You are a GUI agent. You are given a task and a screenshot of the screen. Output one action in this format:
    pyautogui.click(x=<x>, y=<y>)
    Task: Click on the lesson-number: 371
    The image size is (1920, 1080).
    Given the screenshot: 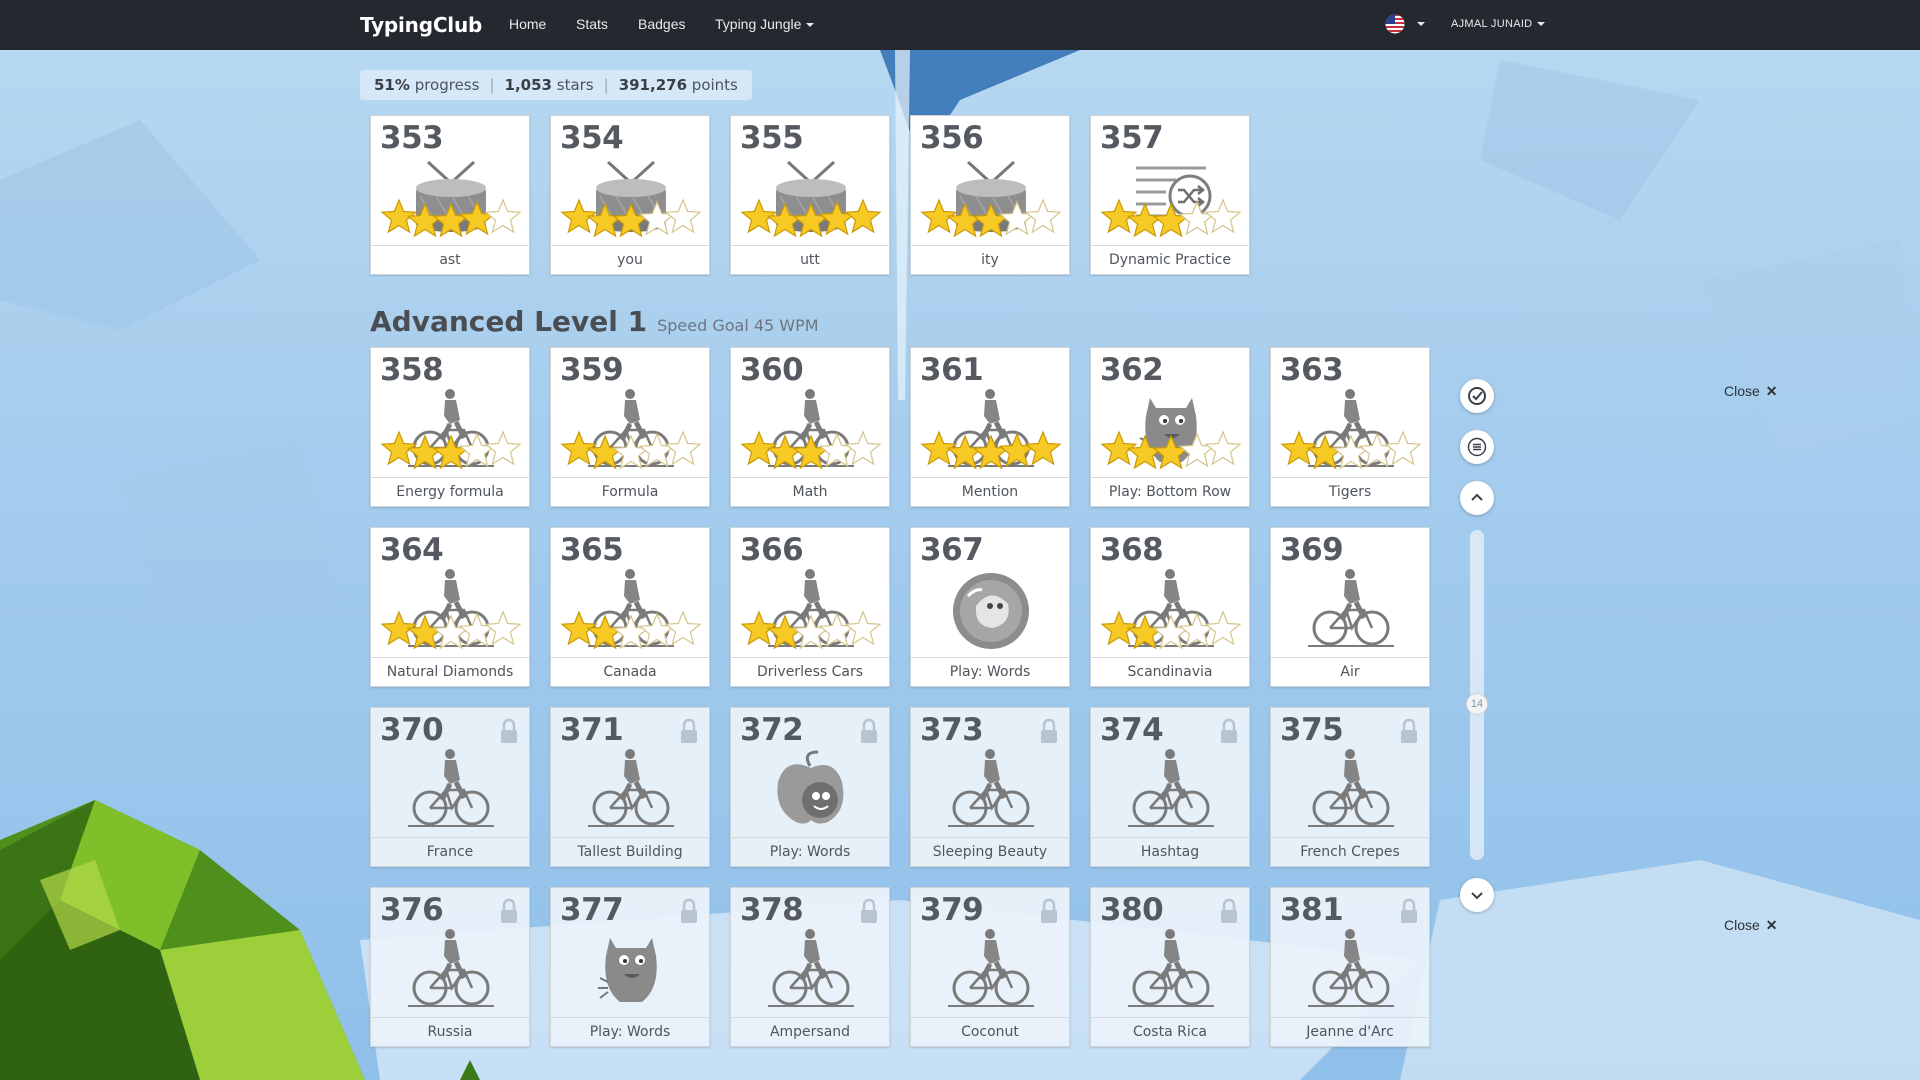 What is the action you would take?
    pyautogui.click(x=592, y=730)
    